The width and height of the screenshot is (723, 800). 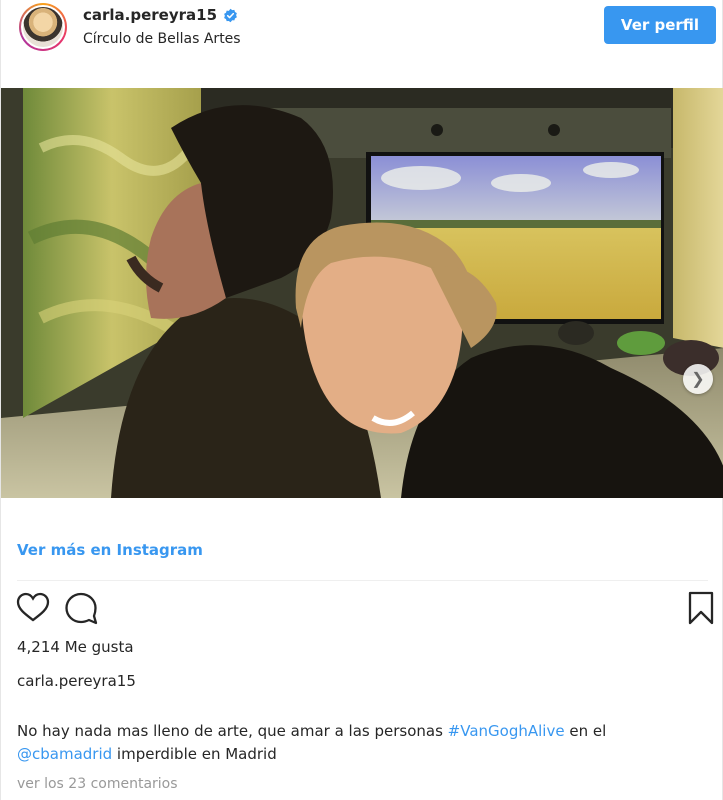 What do you see at coordinates (585, 731) in the screenshot?
I see `caption-text: en el` at bounding box center [585, 731].